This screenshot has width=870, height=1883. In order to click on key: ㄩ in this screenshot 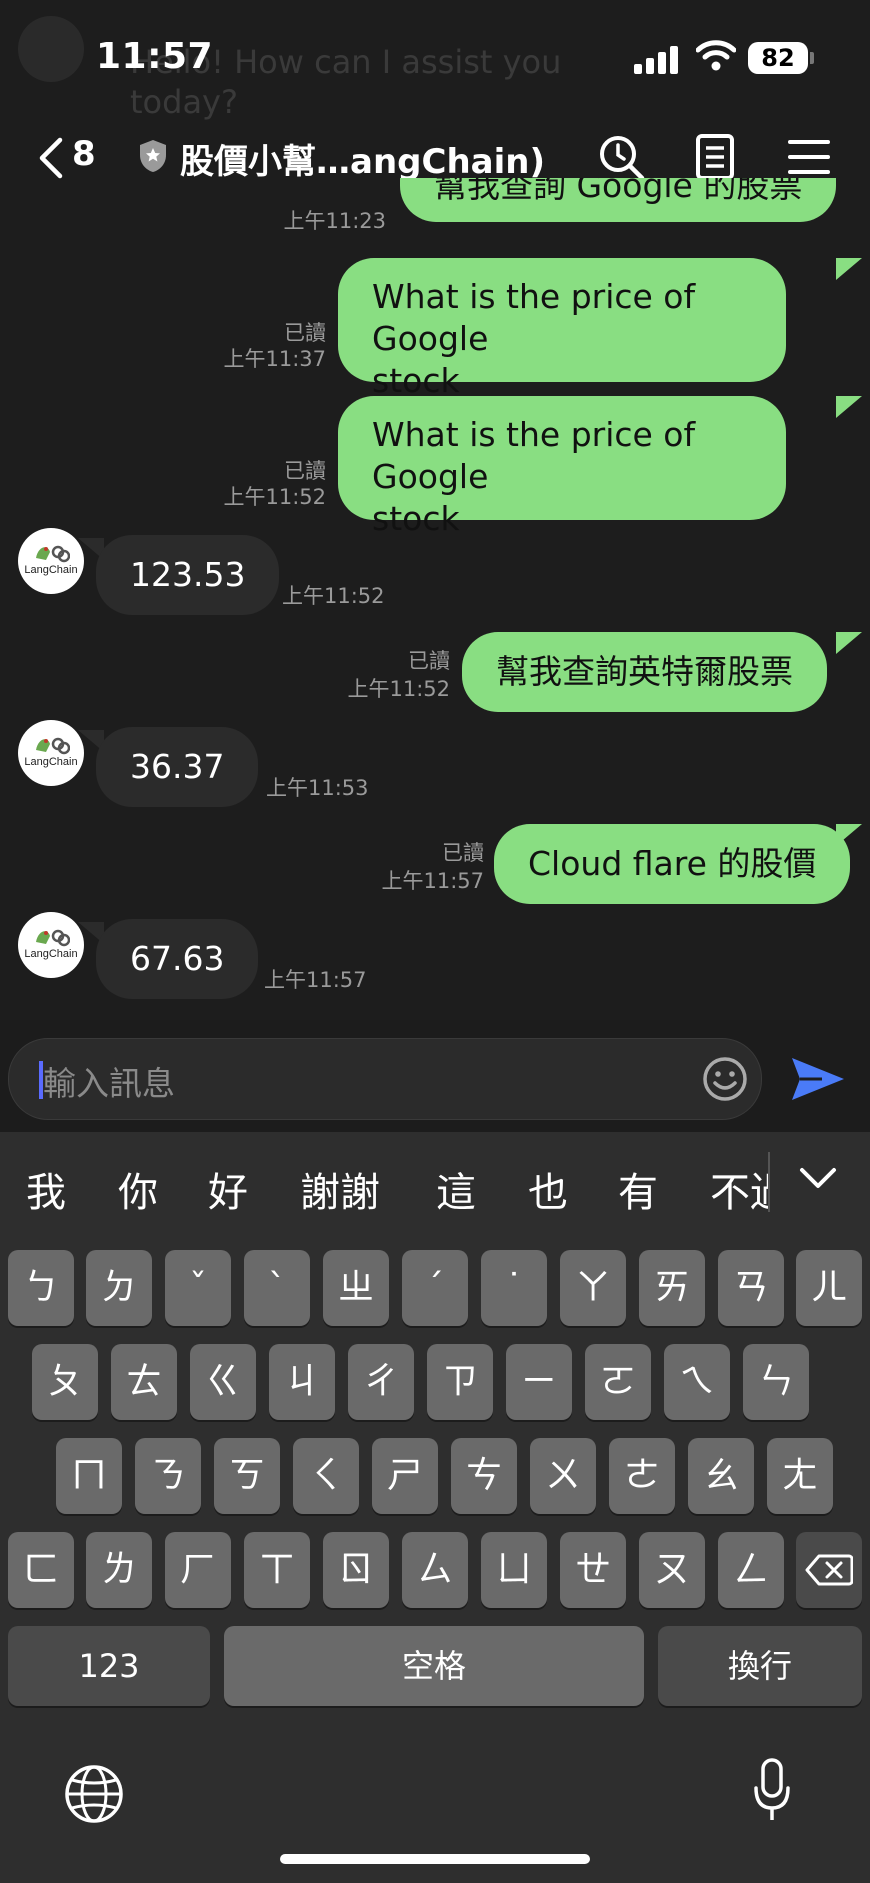, I will do `click(514, 1570)`.